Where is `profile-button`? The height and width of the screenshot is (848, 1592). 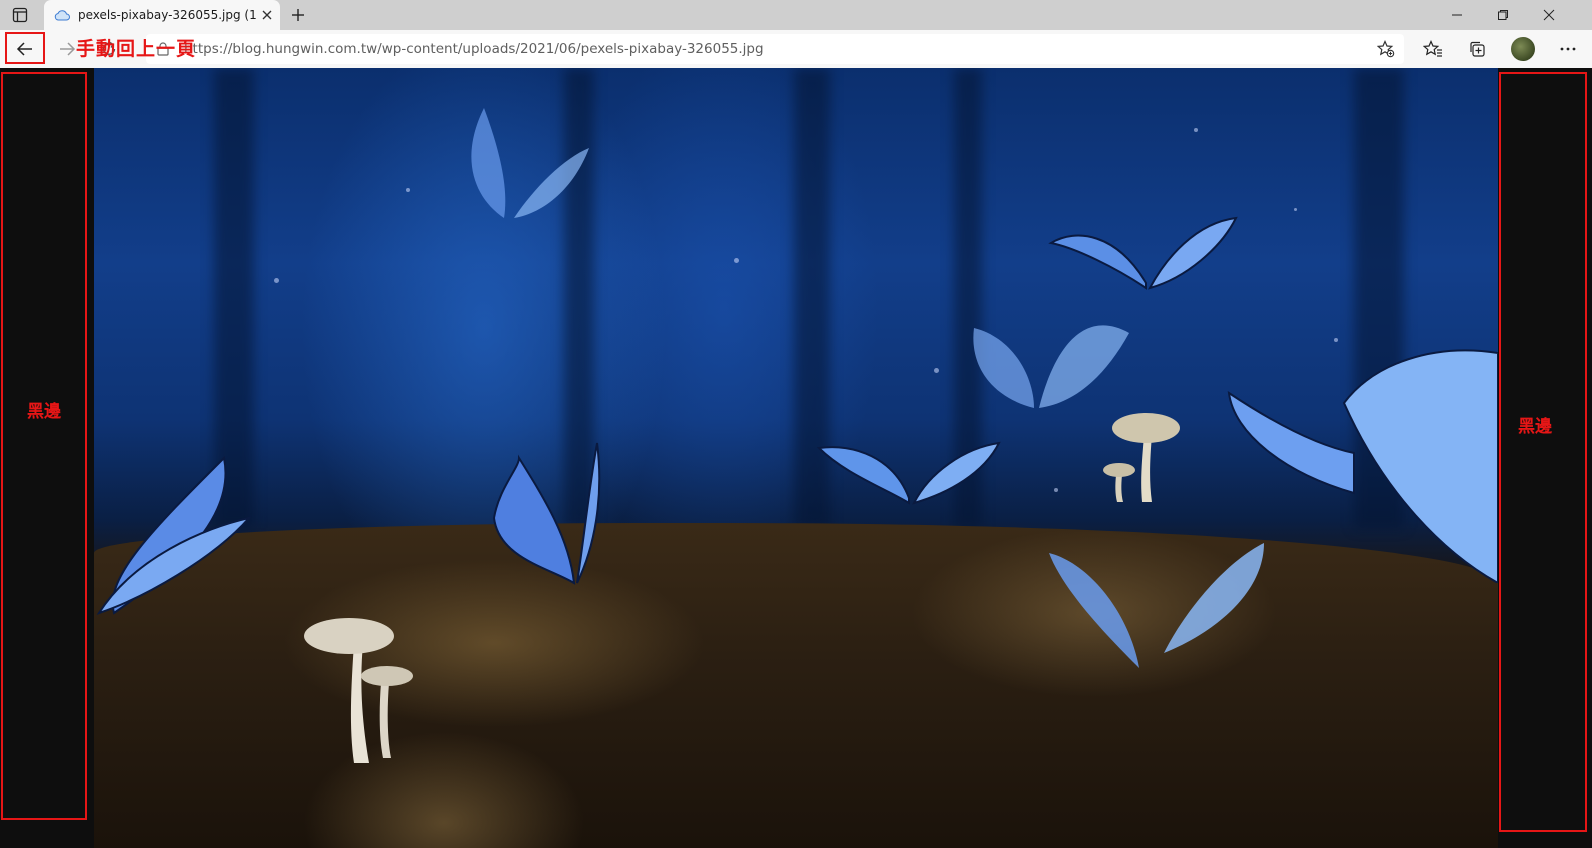 profile-button is located at coordinates (1523, 49).